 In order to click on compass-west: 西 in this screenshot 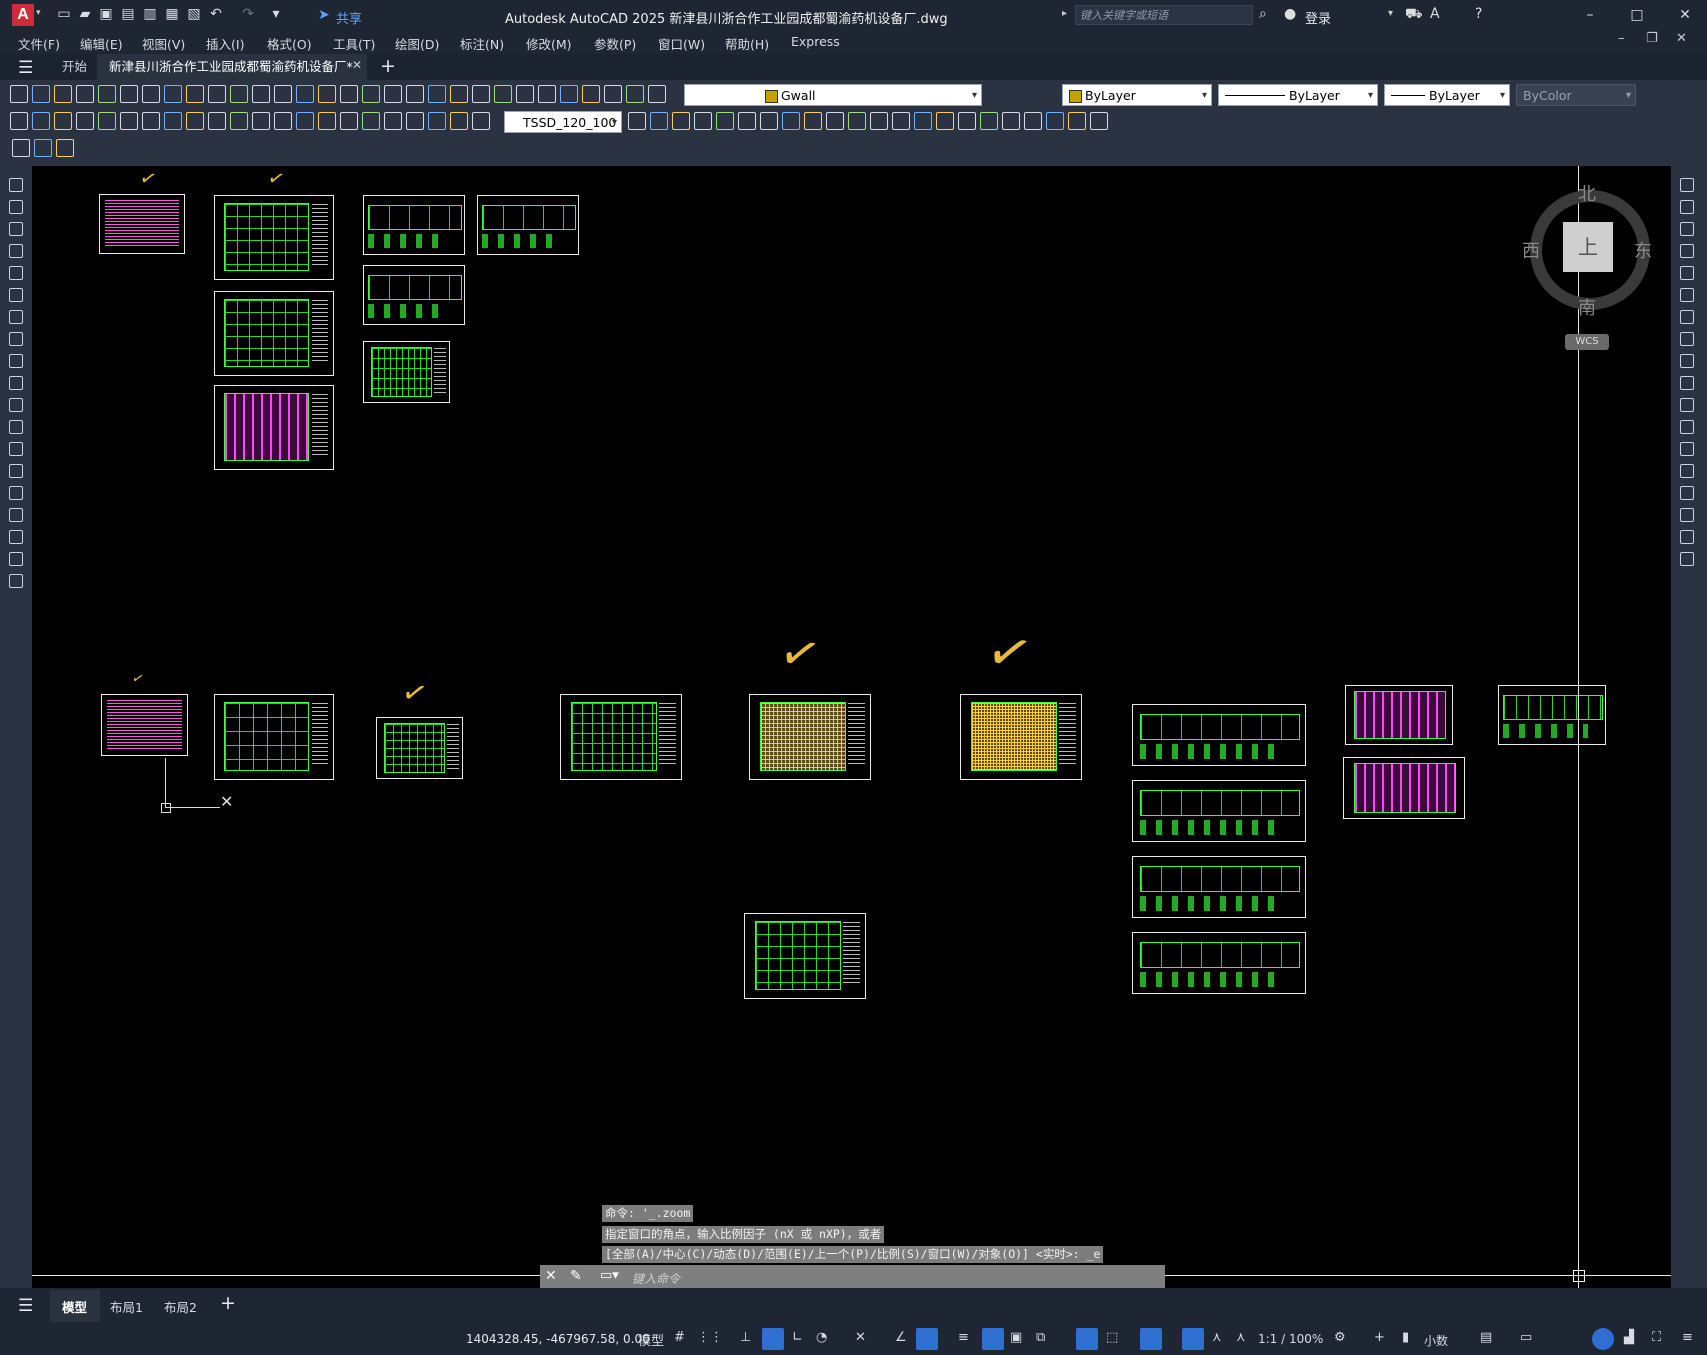, I will do `click(1531, 250)`.